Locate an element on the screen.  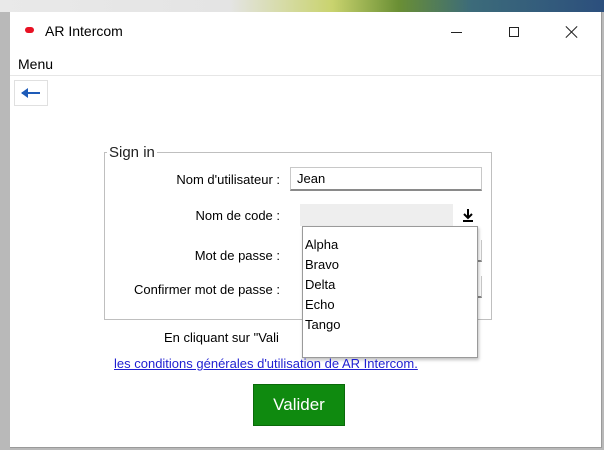
dropdown-option: Alpha is located at coordinates (390, 245).